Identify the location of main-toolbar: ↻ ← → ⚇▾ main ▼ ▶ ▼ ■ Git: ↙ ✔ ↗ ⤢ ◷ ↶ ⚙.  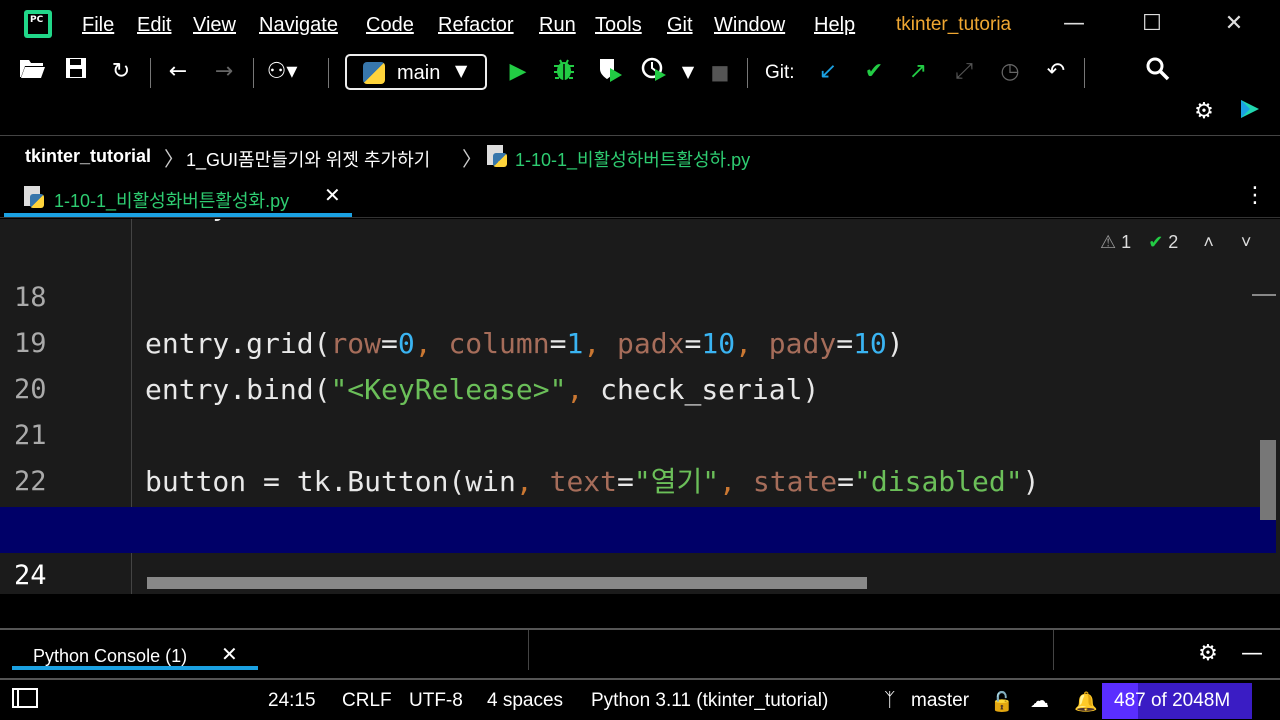
(640, 92).